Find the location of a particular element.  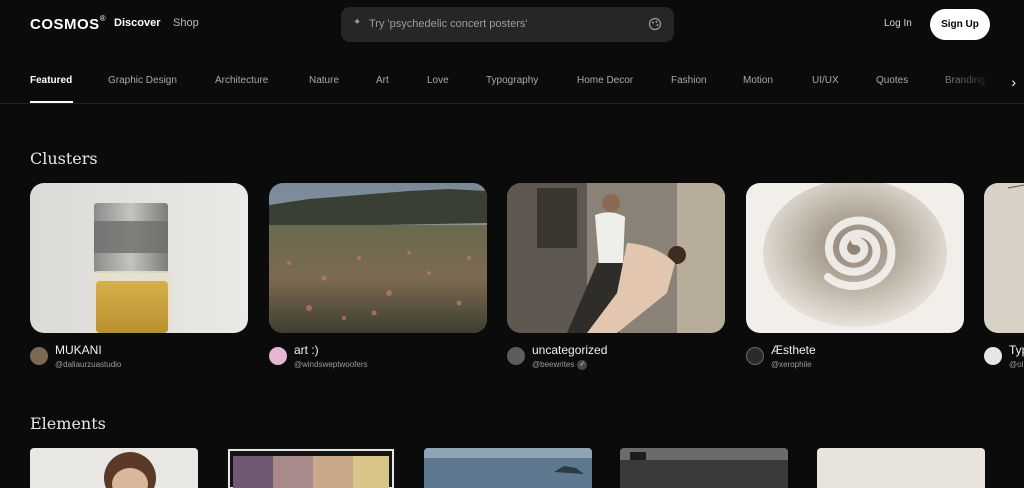

element-card-coast is located at coordinates (508, 468).